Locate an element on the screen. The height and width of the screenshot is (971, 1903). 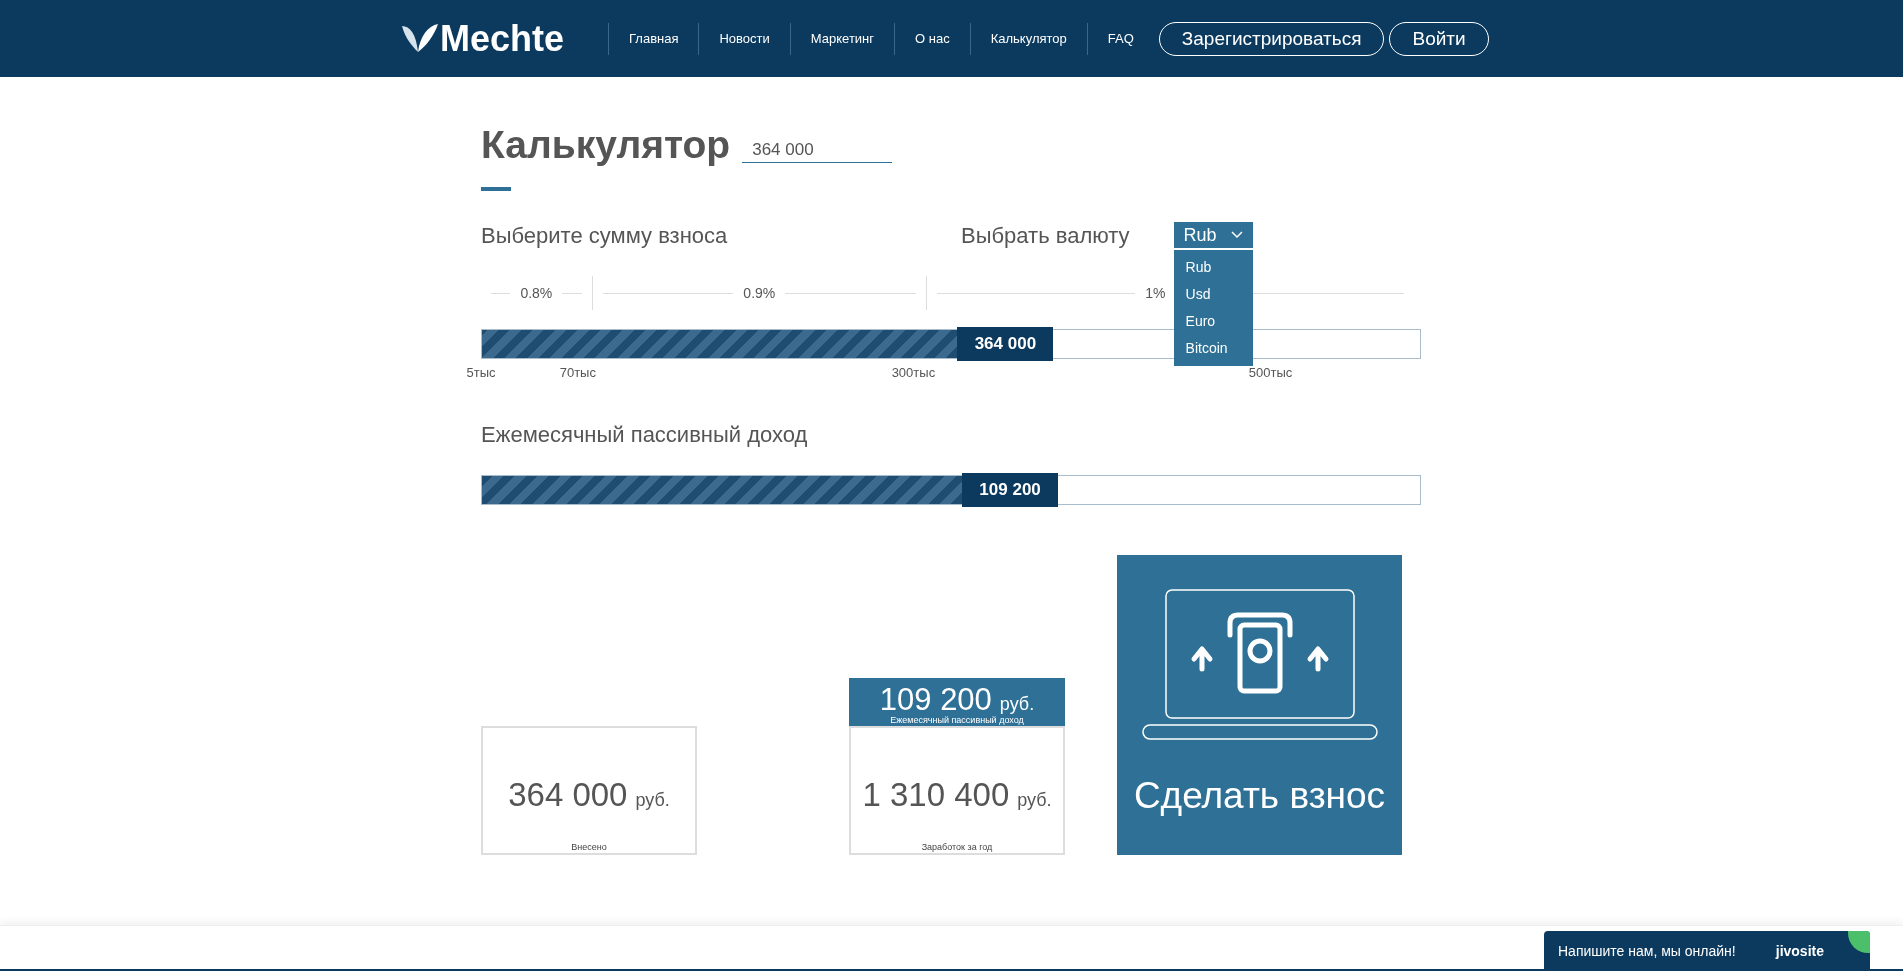
laptop-cash-icon is located at coordinates (1259, 665).